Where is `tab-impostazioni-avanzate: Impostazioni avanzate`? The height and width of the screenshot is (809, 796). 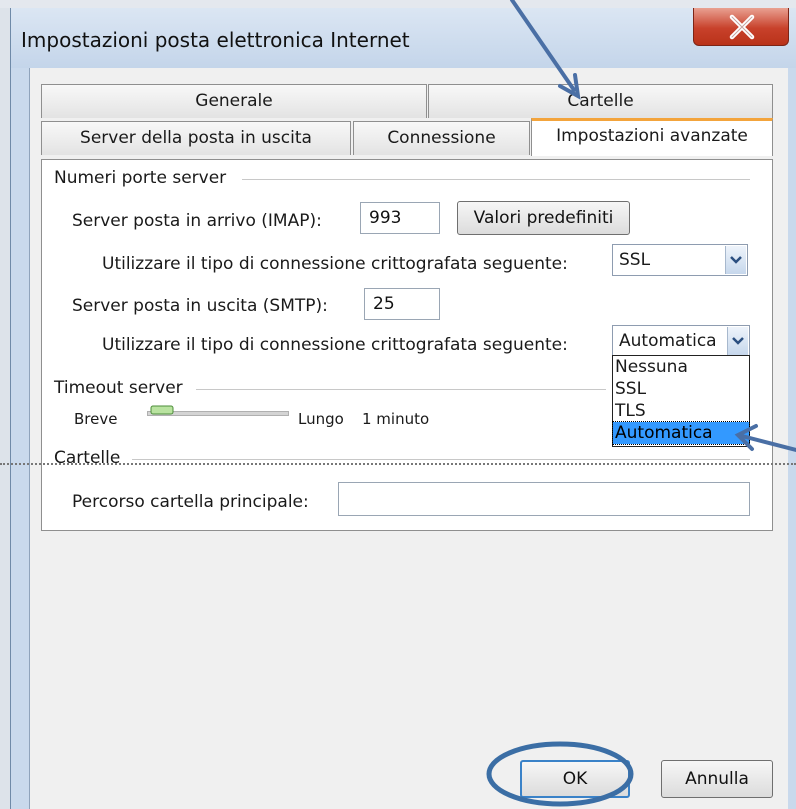 tab-impostazioni-avanzate: Impostazioni avanzate is located at coordinates (652, 137).